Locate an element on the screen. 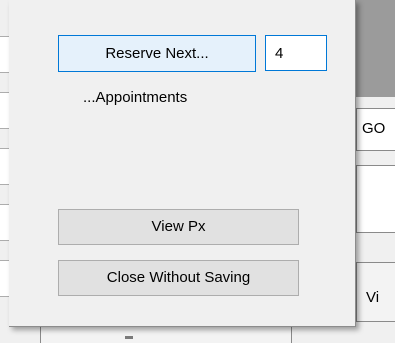 Image resolution: width=395 pixels, height=343 pixels. background-go-button: GO is located at coordinates (375, 129).